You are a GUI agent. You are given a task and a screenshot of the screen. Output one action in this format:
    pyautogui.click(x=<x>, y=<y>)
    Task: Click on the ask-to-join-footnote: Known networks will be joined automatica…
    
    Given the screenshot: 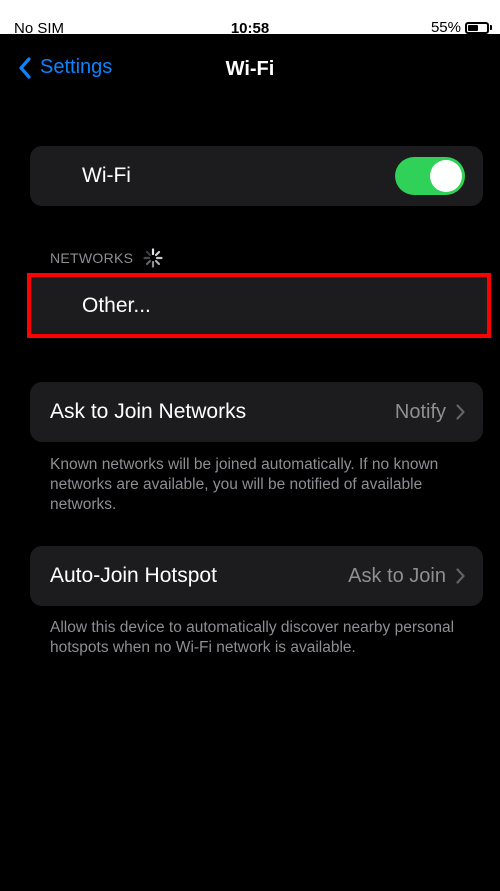 What is the action you would take?
    pyautogui.click(x=244, y=484)
    